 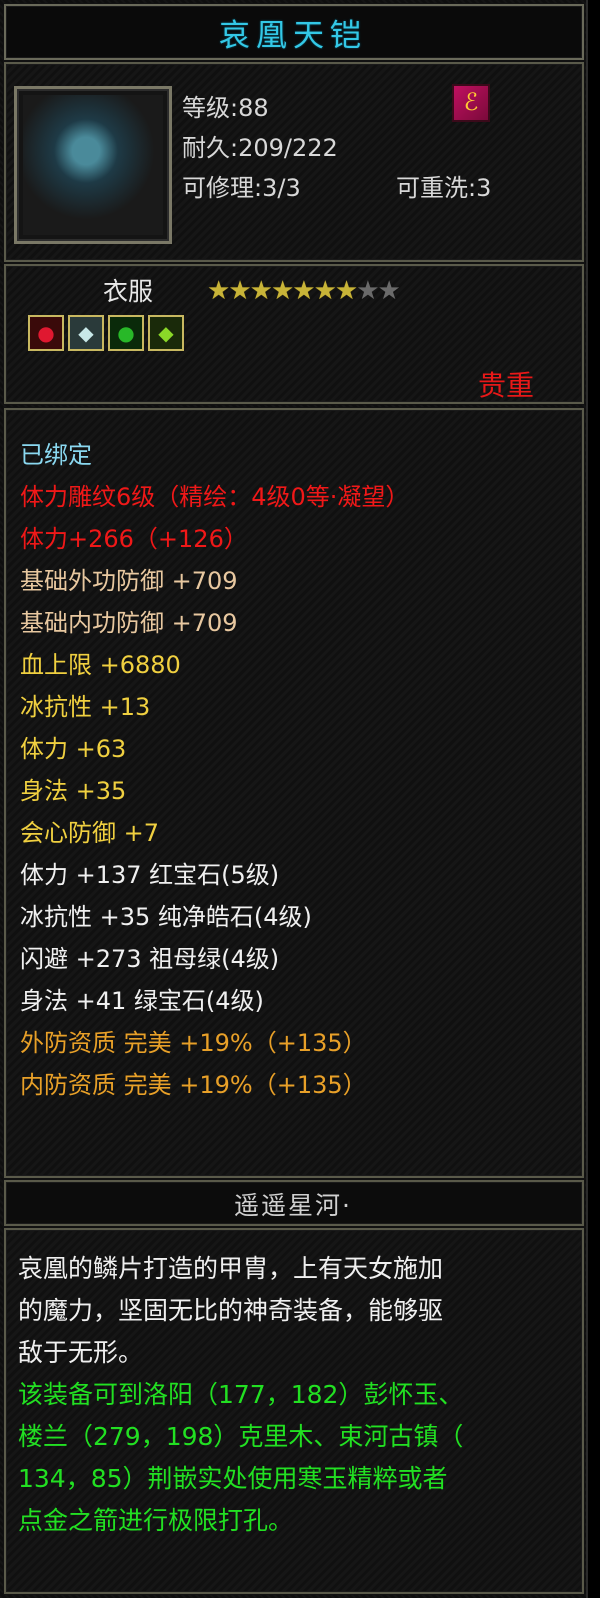 What do you see at coordinates (81, 1352) in the screenshot?
I see `description-line: 敌于无形。` at bounding box center [81, 1352].